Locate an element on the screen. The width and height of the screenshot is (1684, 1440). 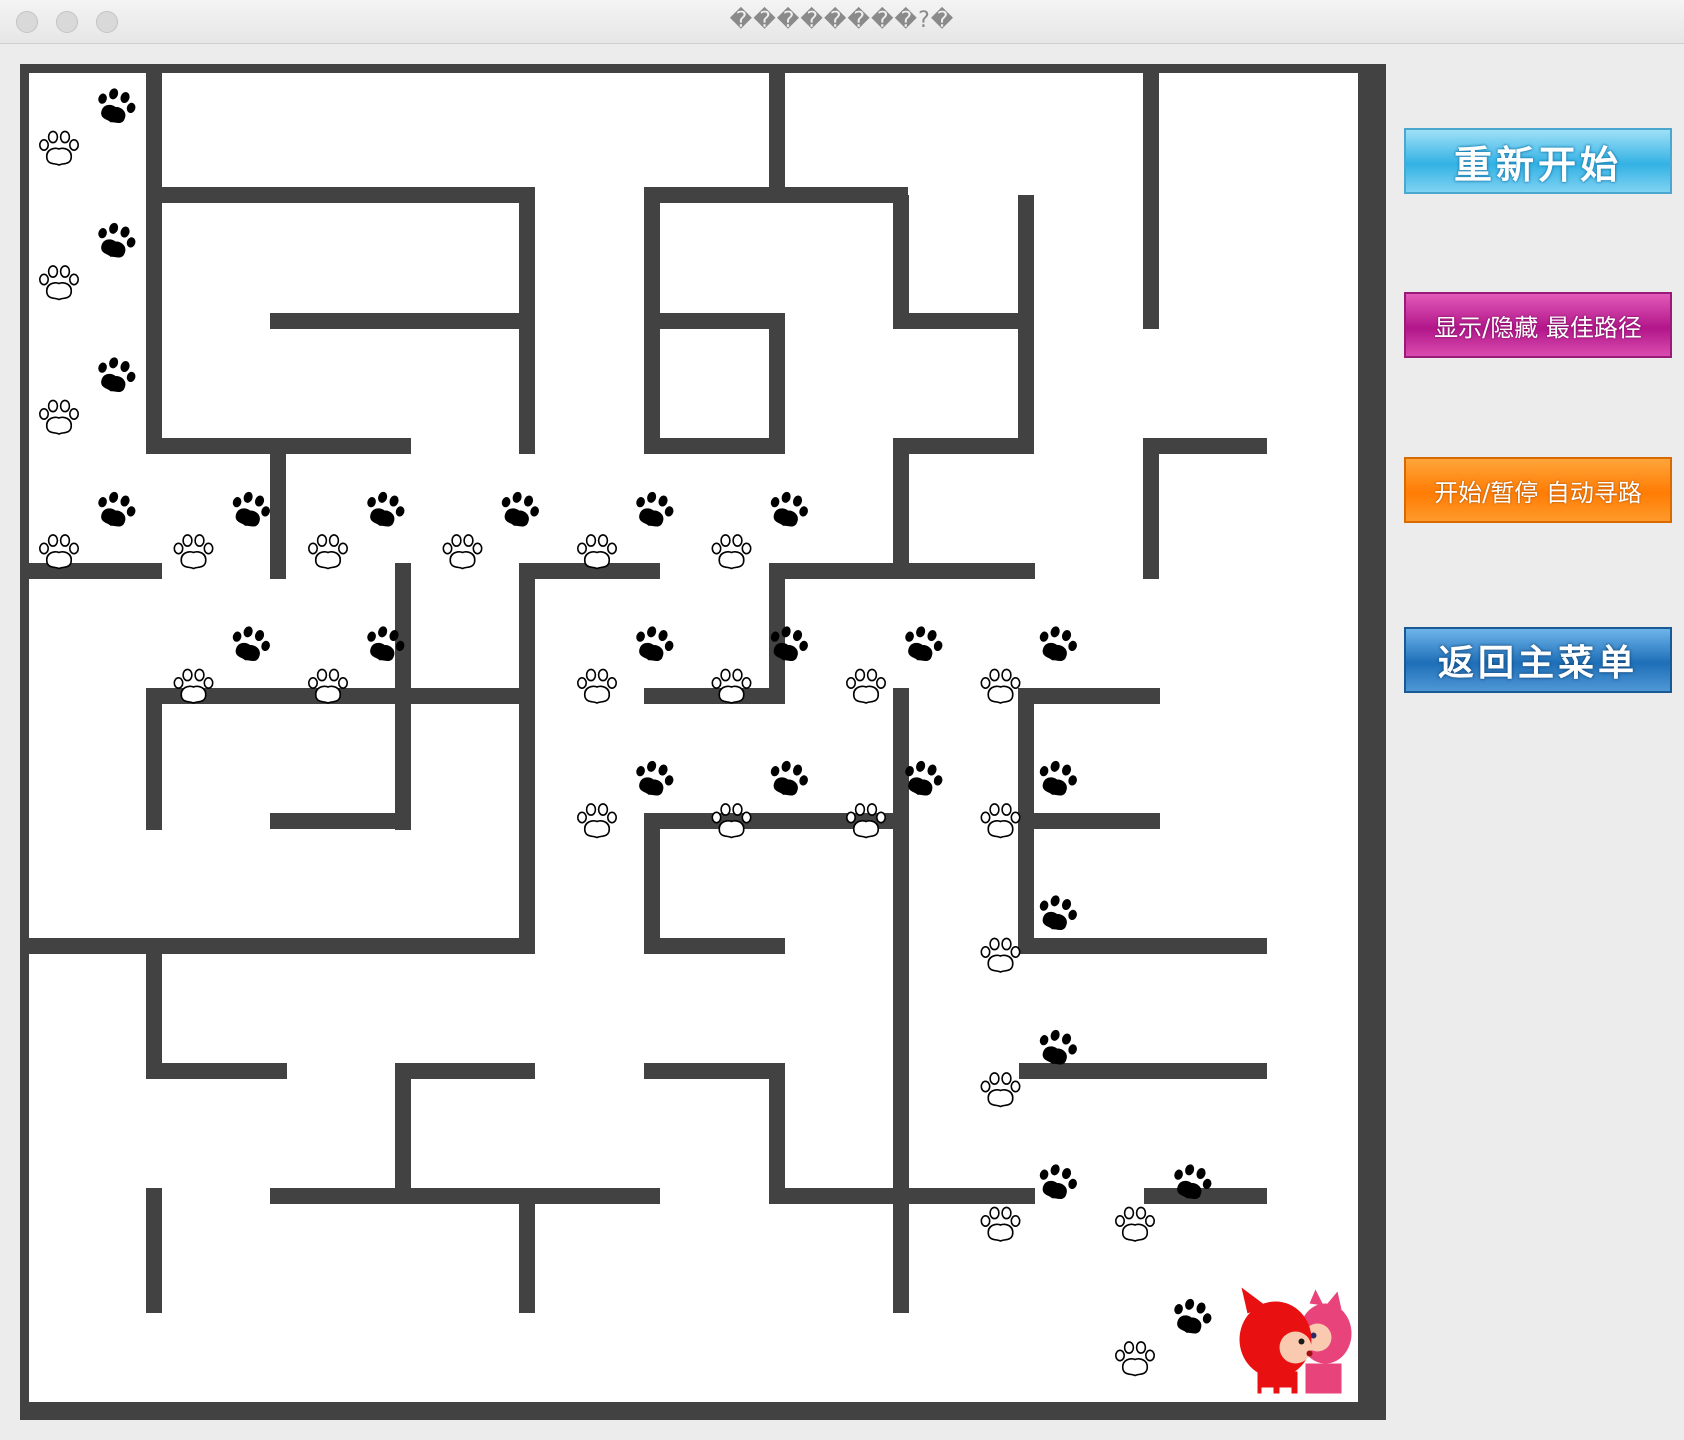
toggle-best-path-button: 显示/隐藏 最佳路径 is located at coordinates (1538, 325).